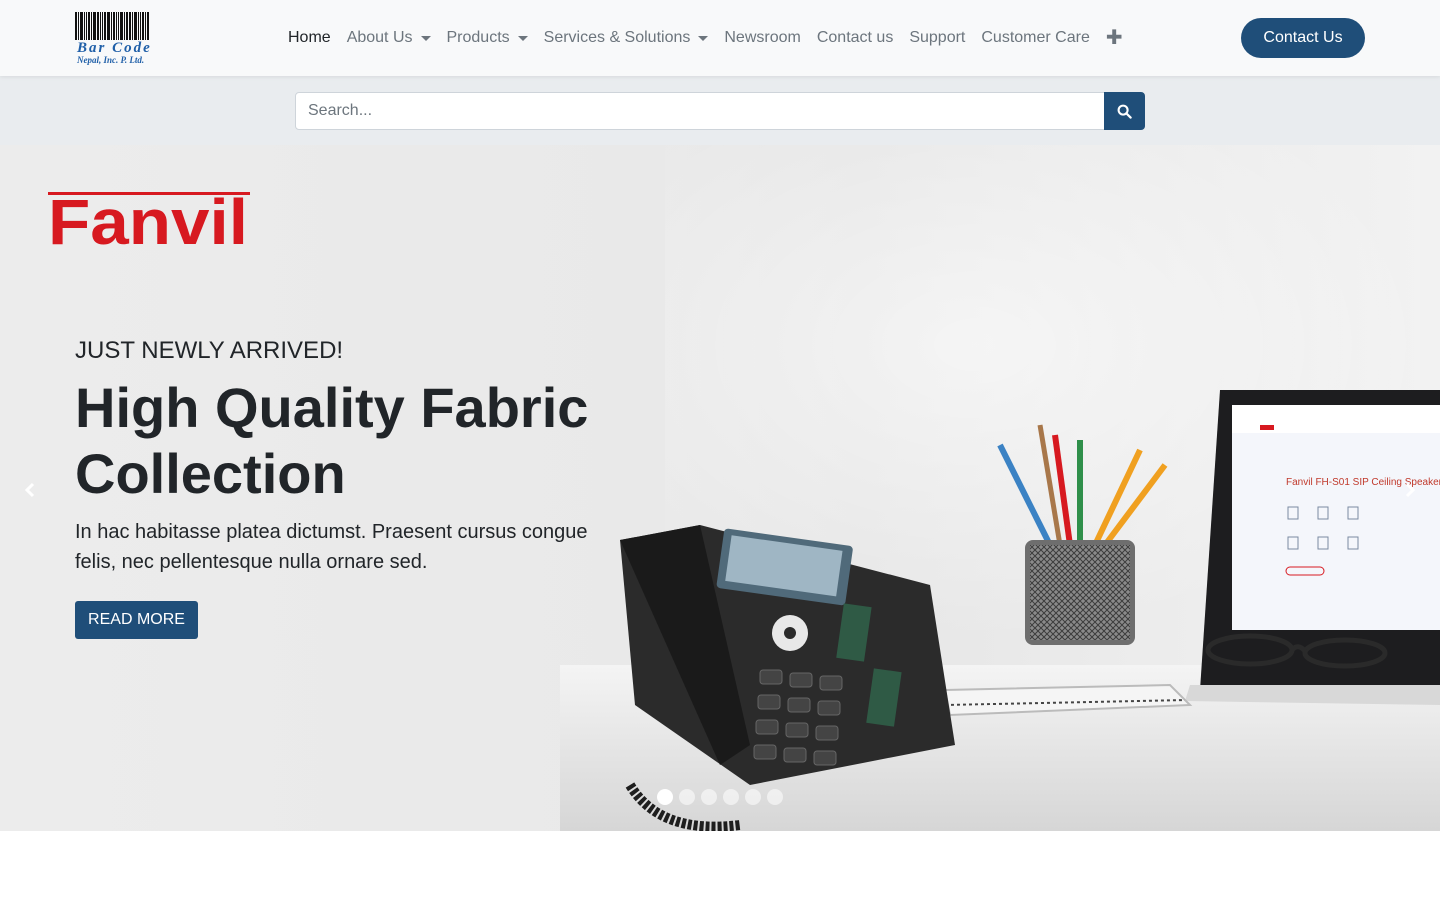  What do you see at coordinates (617, 37) in the screenshot?
I see `nav-item-label: Services & Solutions` at bounding box center [617, 37].